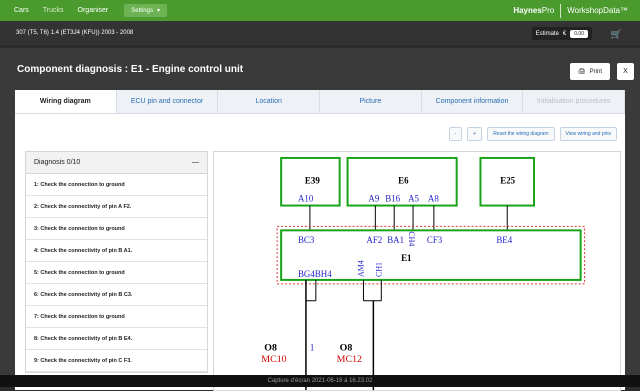  I want to click on close-button: X, so click(625, 71).